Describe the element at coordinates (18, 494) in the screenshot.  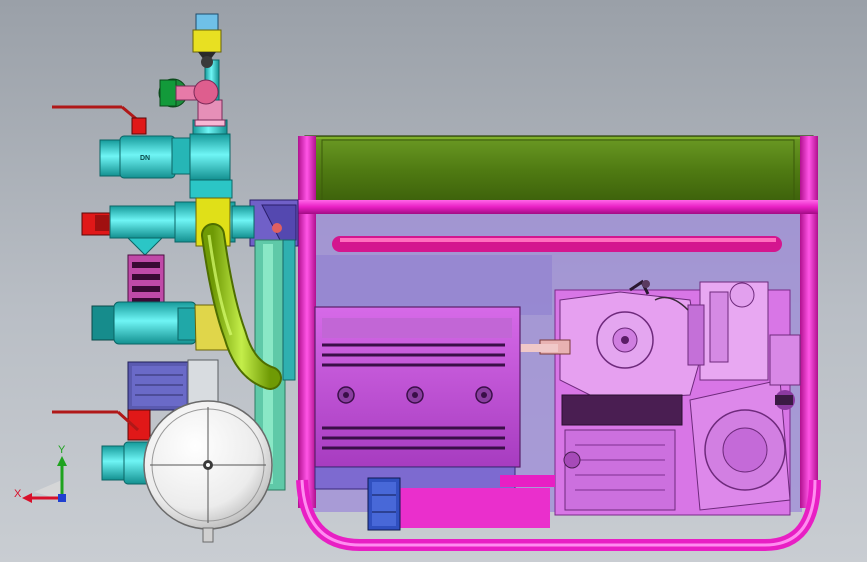
I see `x-axis-label: X` at that location.